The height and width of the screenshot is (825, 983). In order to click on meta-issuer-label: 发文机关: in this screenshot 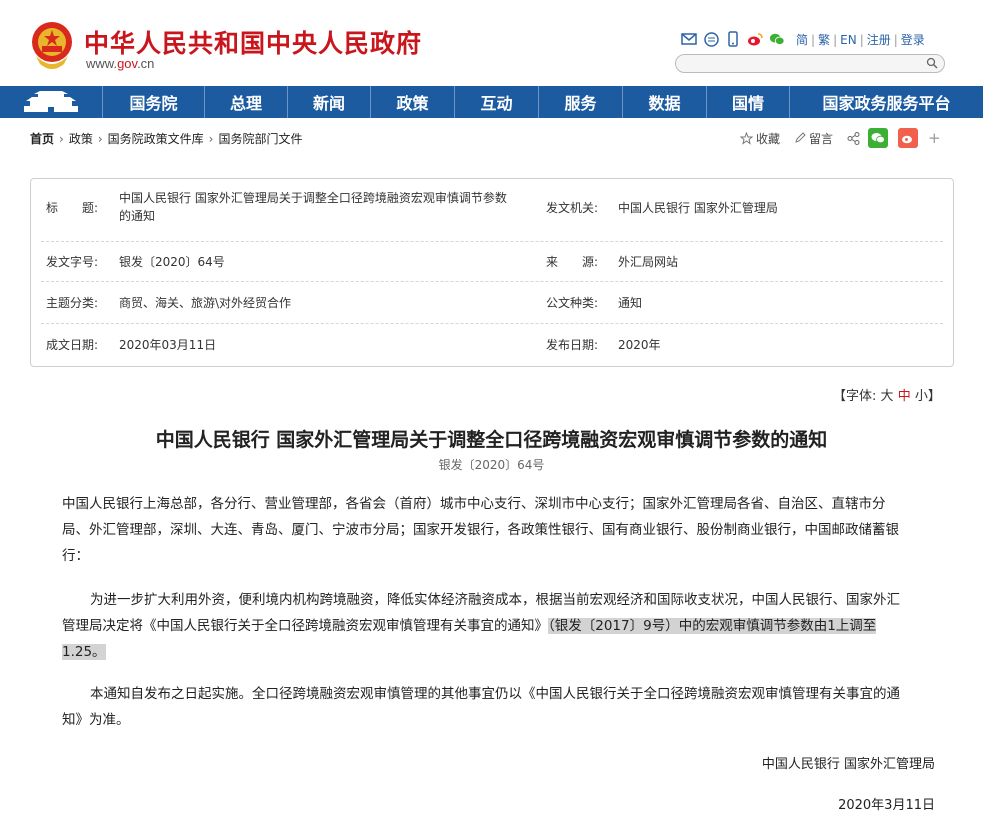, I will do `click(572, 208)`.